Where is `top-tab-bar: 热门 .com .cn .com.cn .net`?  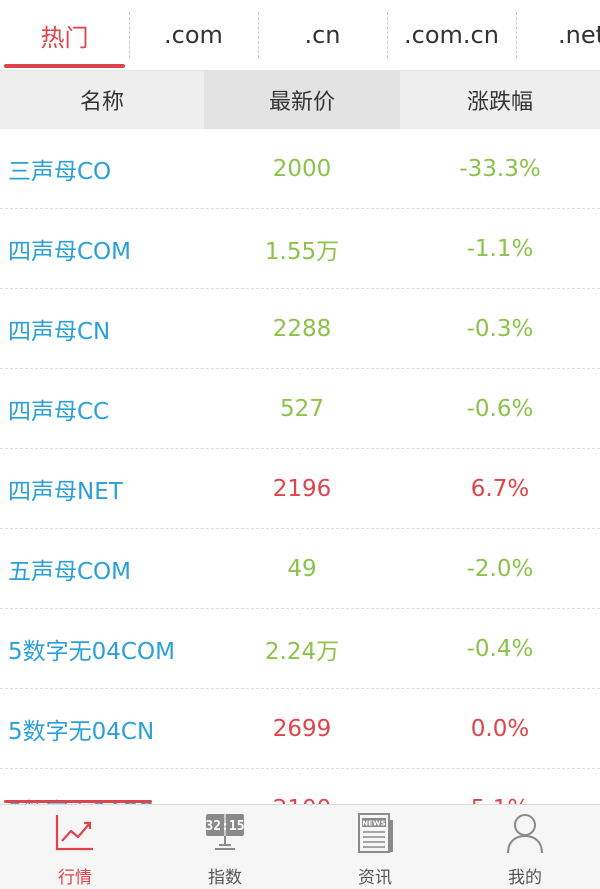 top-tab-bar: 热门 .com .cn .com.cn .net is located at coordinates (300, 35).